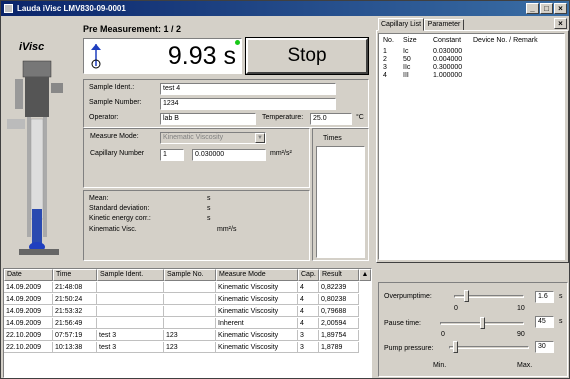 The width and height of the screenshot is (570, 379). I want to click on pause-input: 45, so click(544, 322).